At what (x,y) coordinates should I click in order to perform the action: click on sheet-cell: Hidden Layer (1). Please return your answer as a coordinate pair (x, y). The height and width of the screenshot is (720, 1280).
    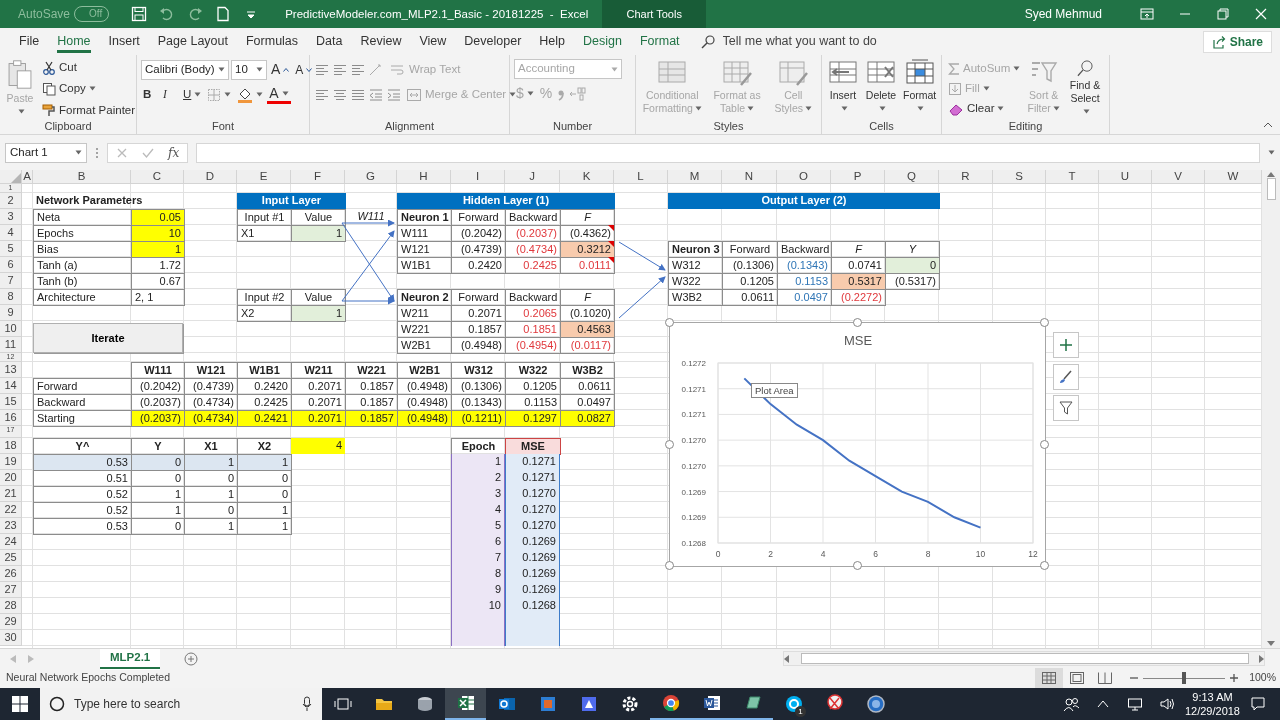
    Looking at the image, I should click on (506, 201).